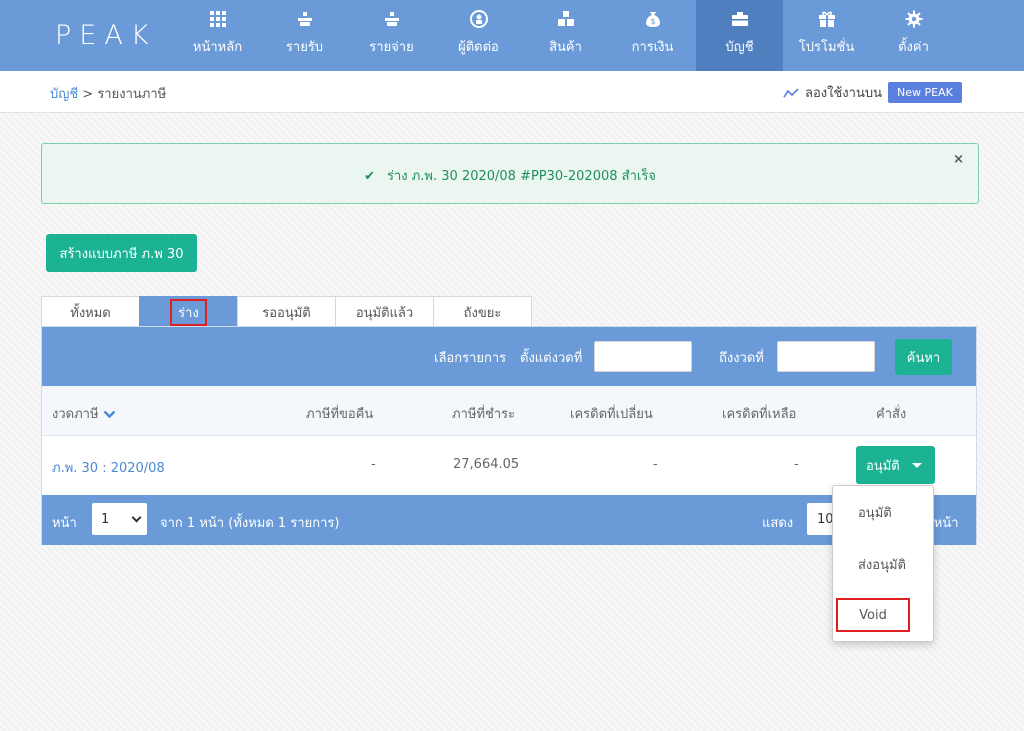 This screenshot has height=731, width=1024. I want to click on alert-message: ร่าง ภ.พ. 30 2020/08 #PP30-202008 สำเร็จ, so click(521, 176).